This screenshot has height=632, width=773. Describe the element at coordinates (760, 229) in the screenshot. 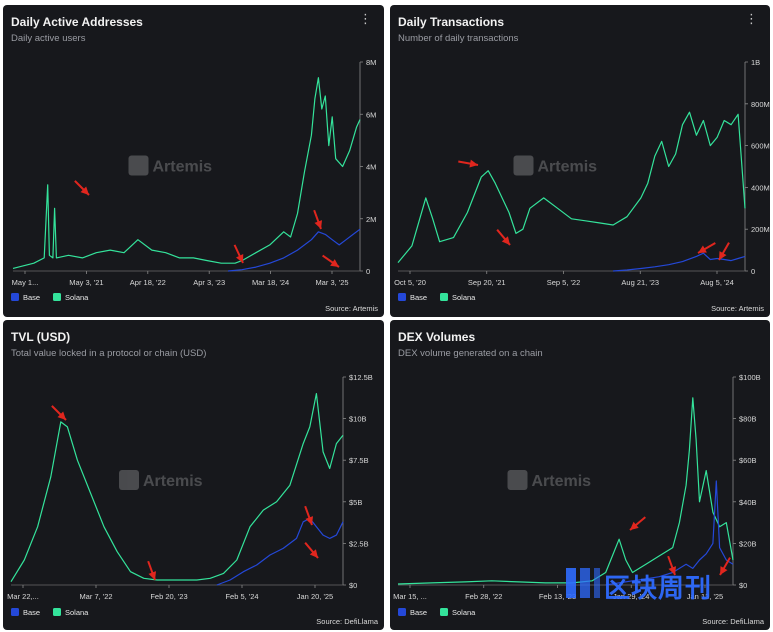

I see `y-tick-label: 200M` at that location.